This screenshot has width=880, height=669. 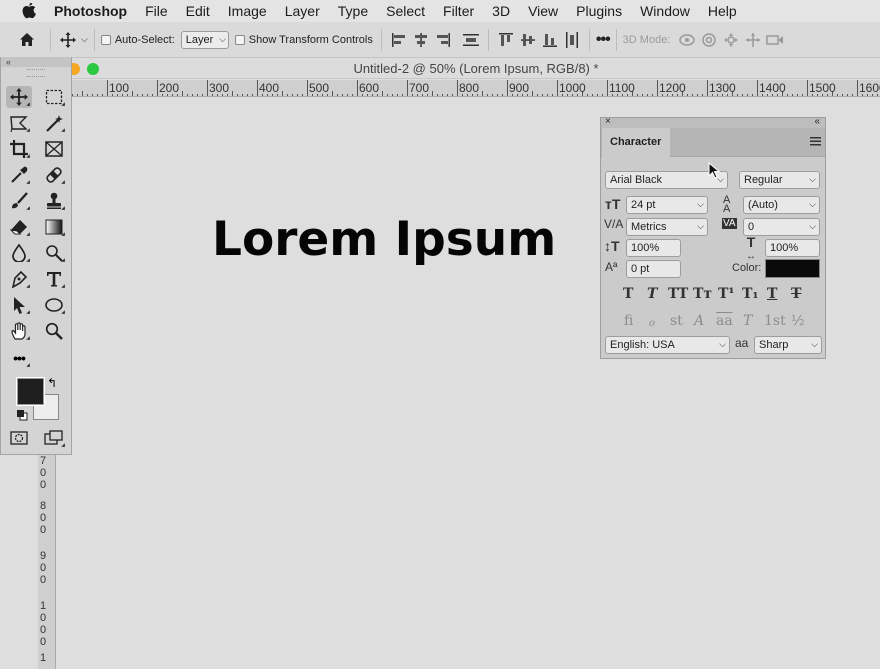 I want to click on slide-3d-icon, so click(x=753, y=40).